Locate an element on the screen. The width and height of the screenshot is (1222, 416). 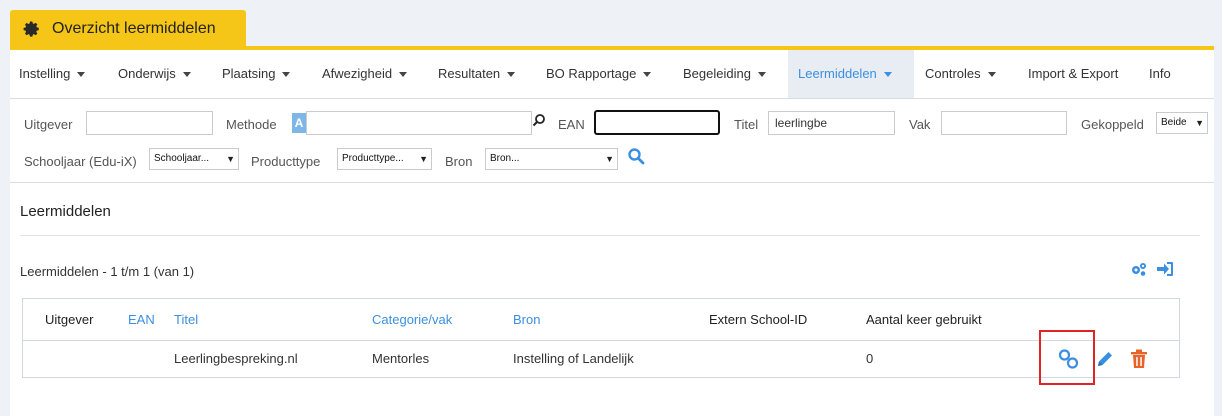
nav-item-bo-rapportage: BO Rapportage is located at coordinates (599, 74).